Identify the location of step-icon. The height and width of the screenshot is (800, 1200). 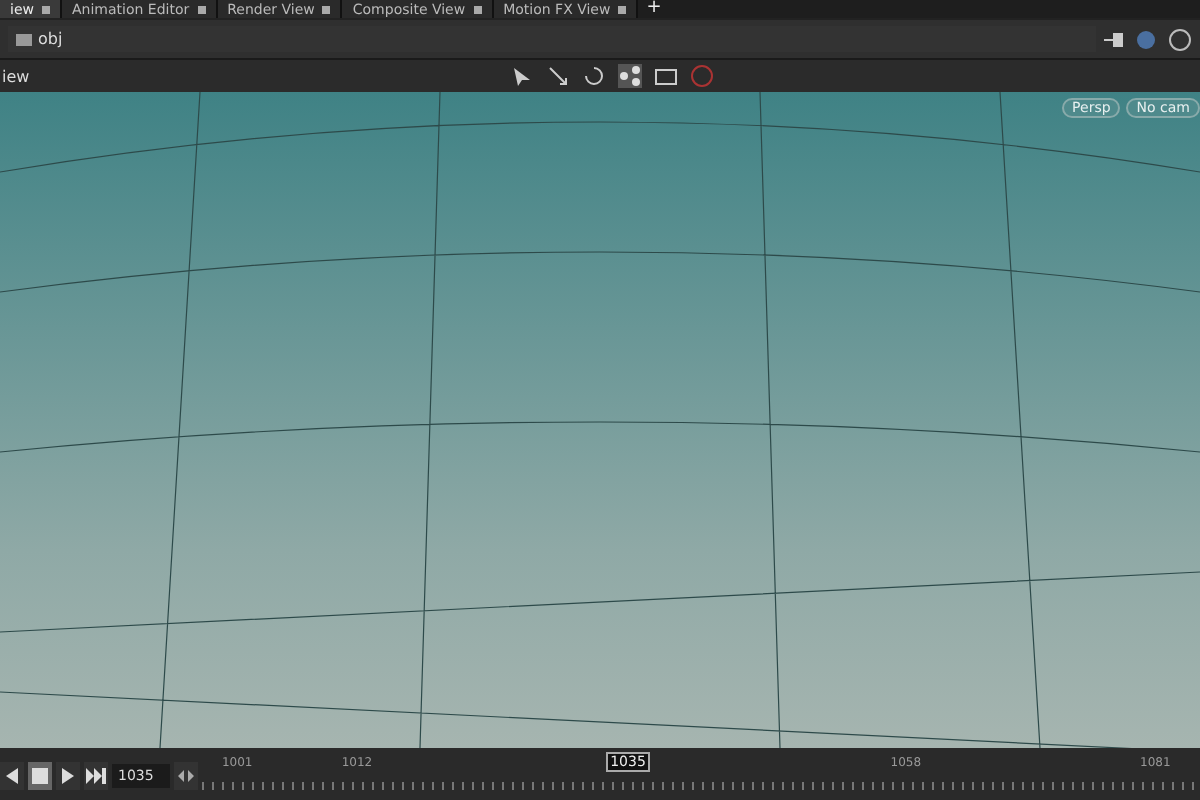
(186, 776).